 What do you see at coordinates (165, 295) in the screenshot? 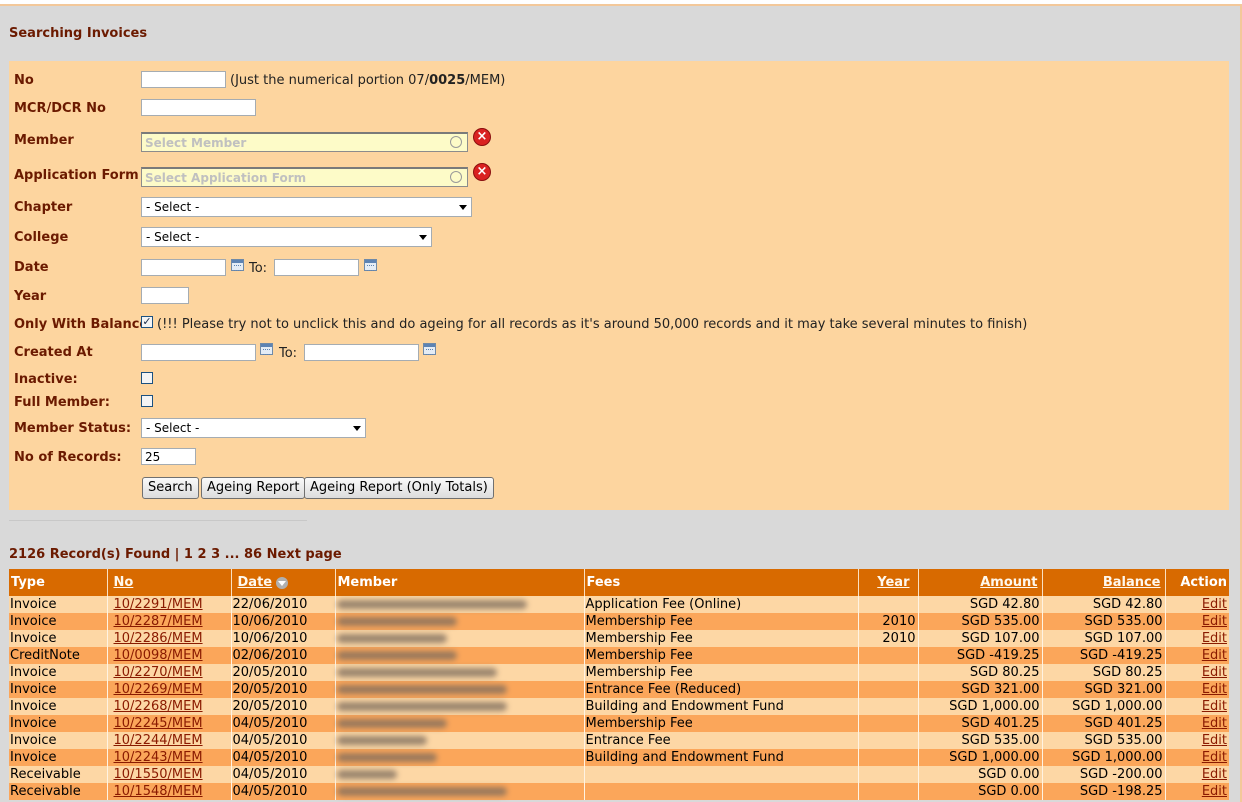
I see `year-input` at bounding box center [165, 295].